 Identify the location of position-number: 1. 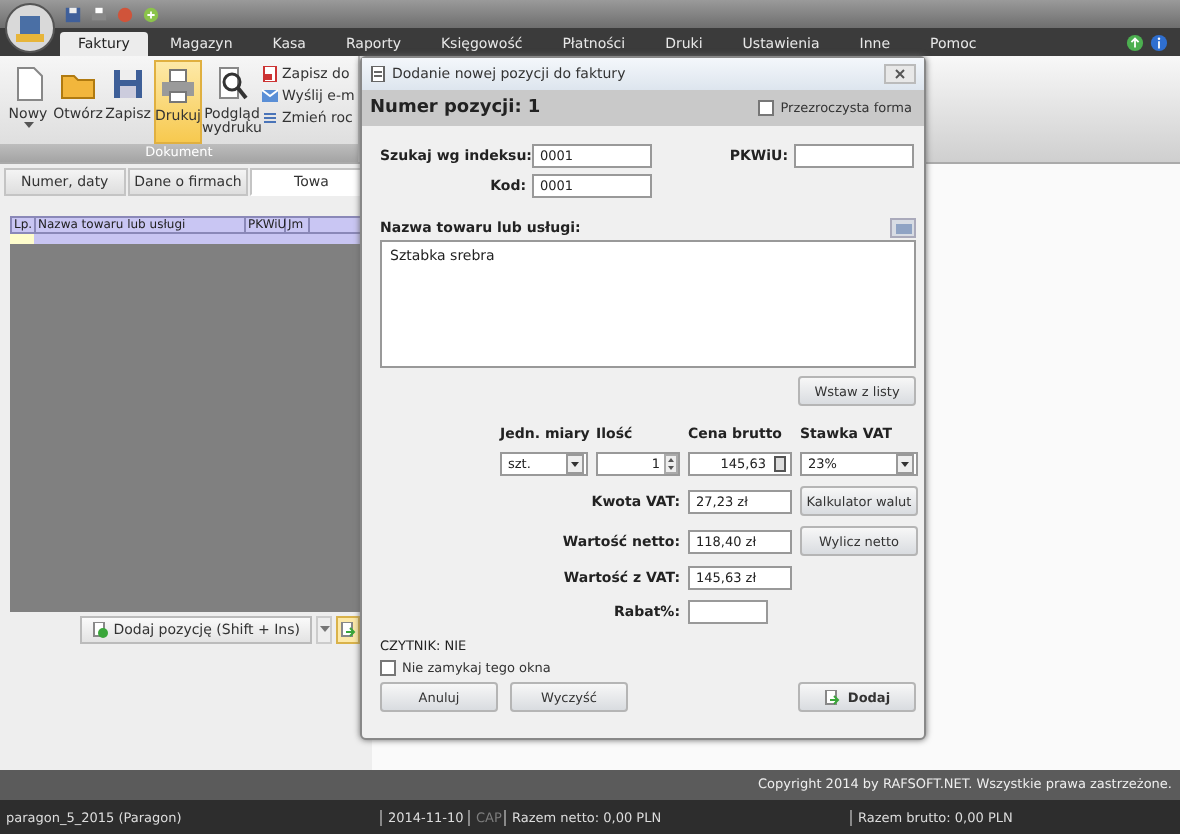
(535, 108).